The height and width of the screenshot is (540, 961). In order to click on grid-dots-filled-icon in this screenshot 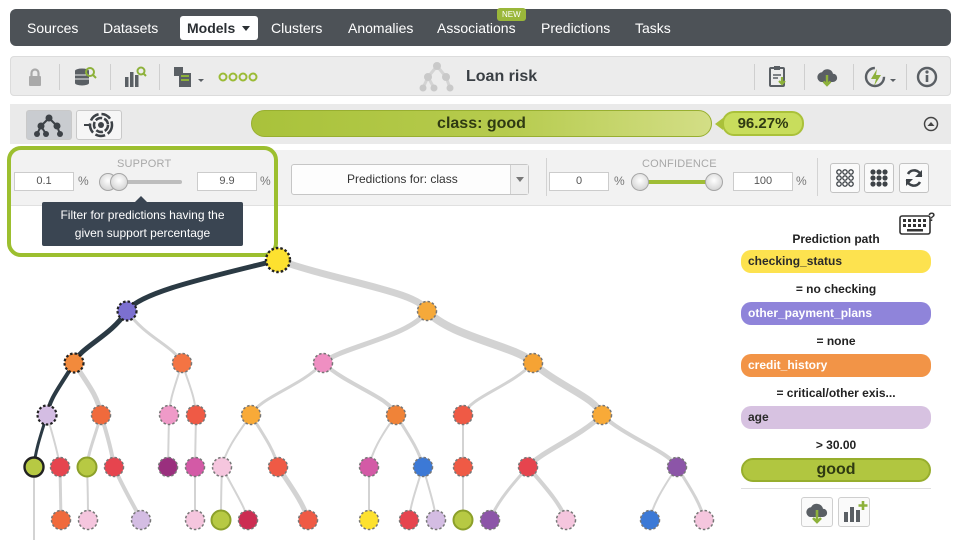, I will do `click(879, 178)`.